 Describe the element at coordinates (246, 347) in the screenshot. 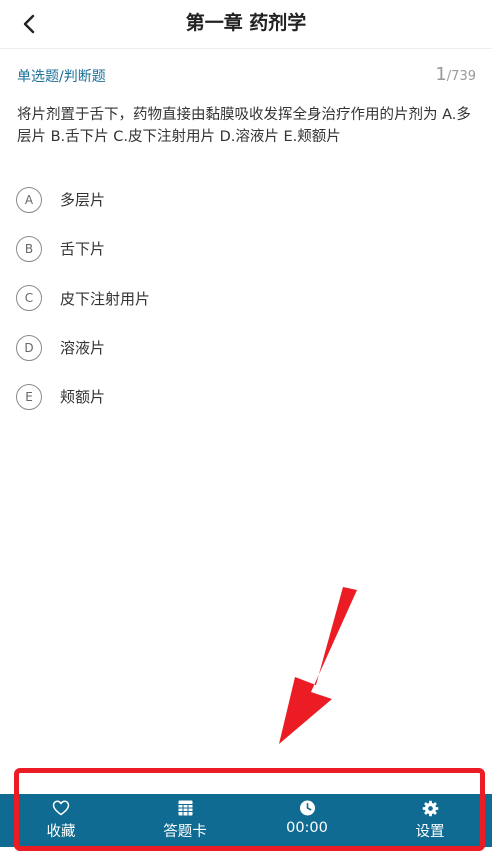

I see `option-d: D 溶液片` at that location.